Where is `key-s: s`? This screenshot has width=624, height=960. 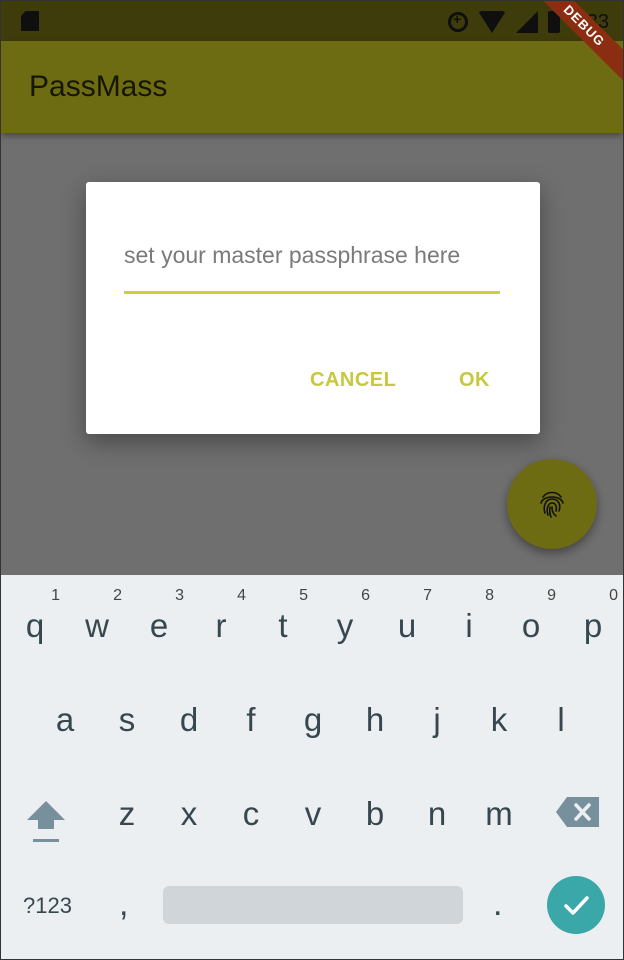
key-s: s is located at coordinates (127, 713).